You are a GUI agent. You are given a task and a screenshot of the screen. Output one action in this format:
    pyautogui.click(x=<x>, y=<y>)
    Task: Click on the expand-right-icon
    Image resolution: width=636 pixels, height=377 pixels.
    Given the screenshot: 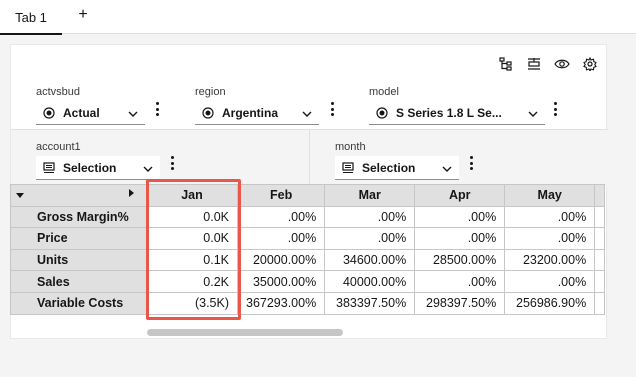 What is the action you would take?
    pyautogui.click(x=131, y=193)
    